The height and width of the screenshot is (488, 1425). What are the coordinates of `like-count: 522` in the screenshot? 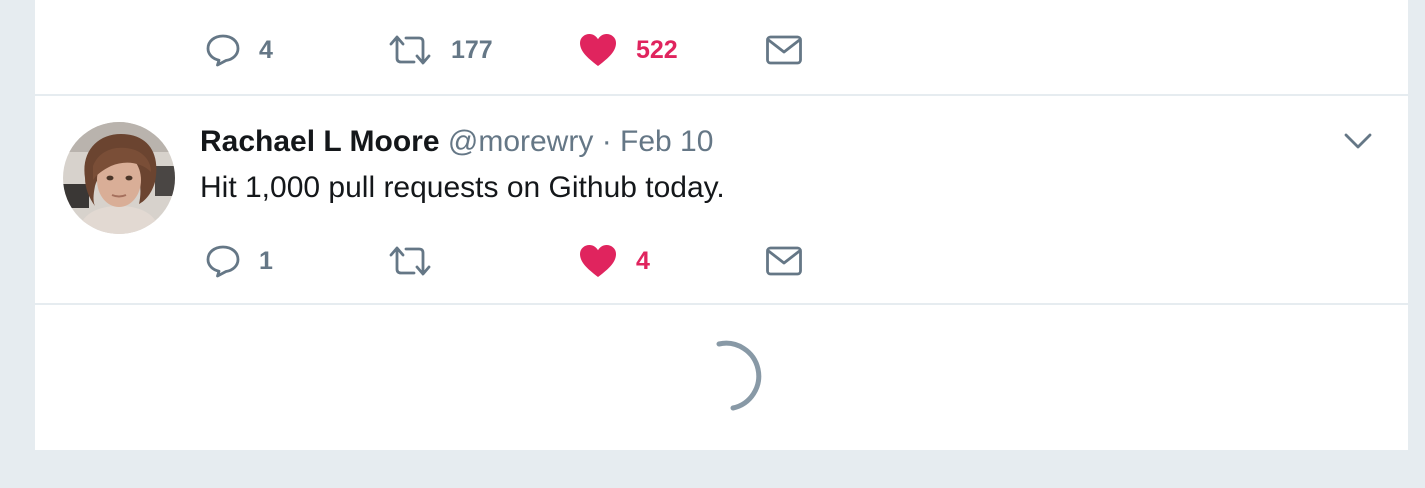 It's located at (657, 49).